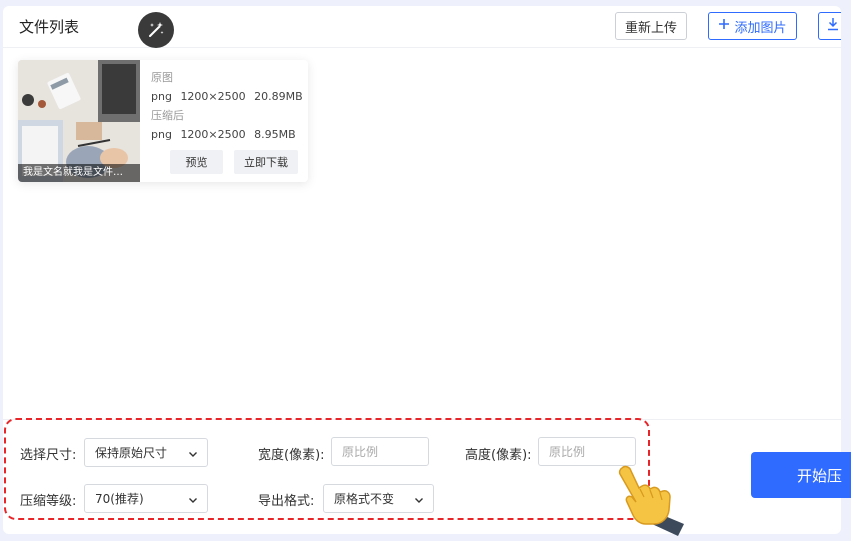 This screenshot has width=851, height=541. I want to click on original-format: png, so click(161, 96).